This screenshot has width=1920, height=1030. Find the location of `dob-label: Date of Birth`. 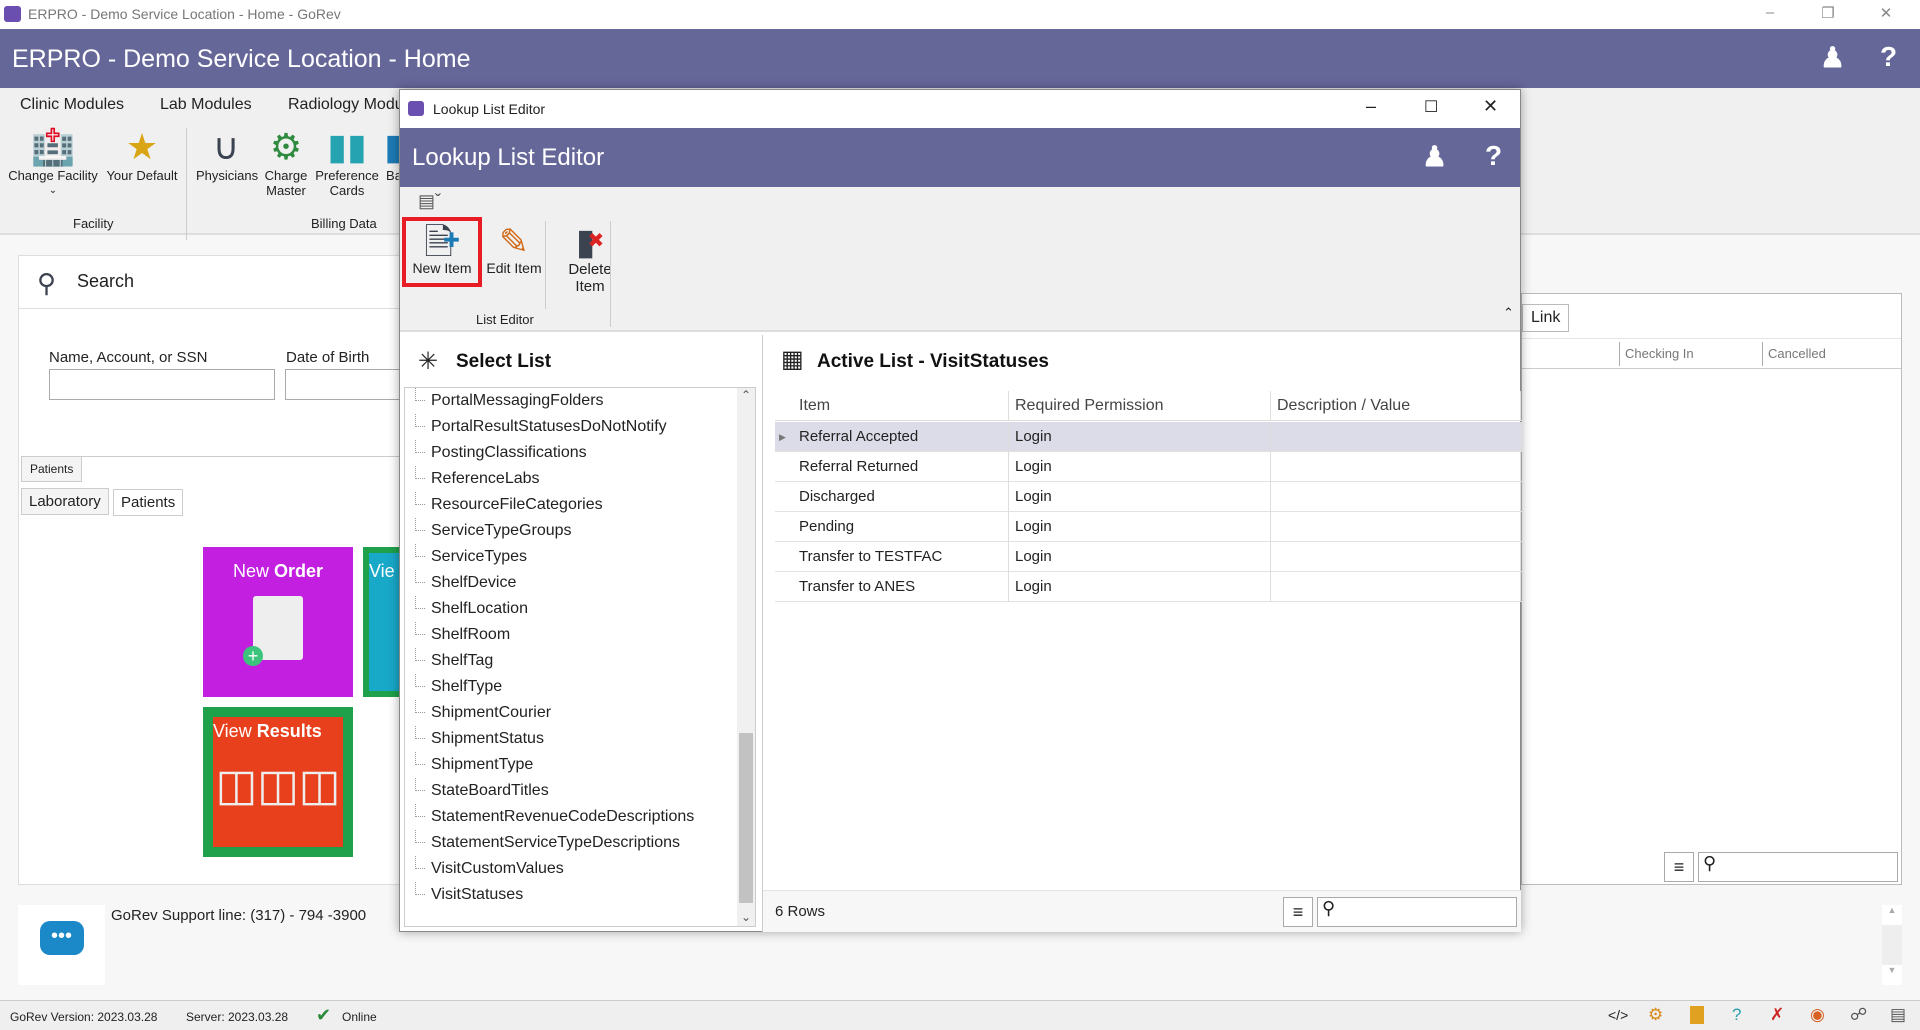

dob-label: Date of Birth is located at coordinates (328, 357).